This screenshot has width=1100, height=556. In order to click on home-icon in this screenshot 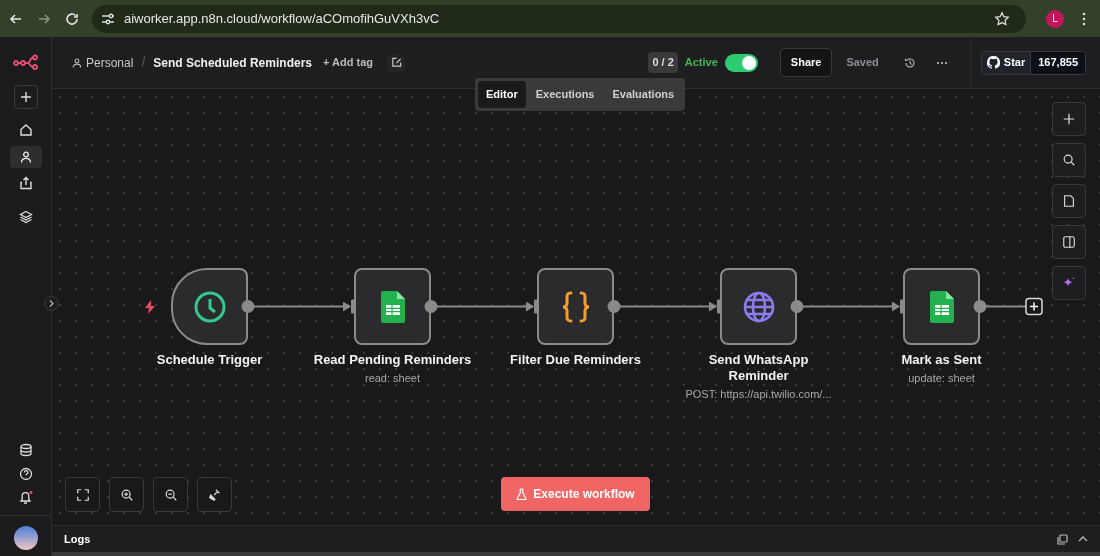, I will do `click(25, 130)`.